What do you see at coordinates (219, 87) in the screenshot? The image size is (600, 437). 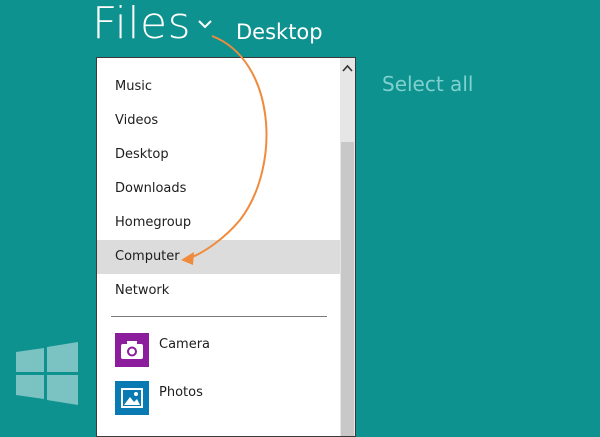 I see `location-item-music: Music` at bounding box center [219, 87].